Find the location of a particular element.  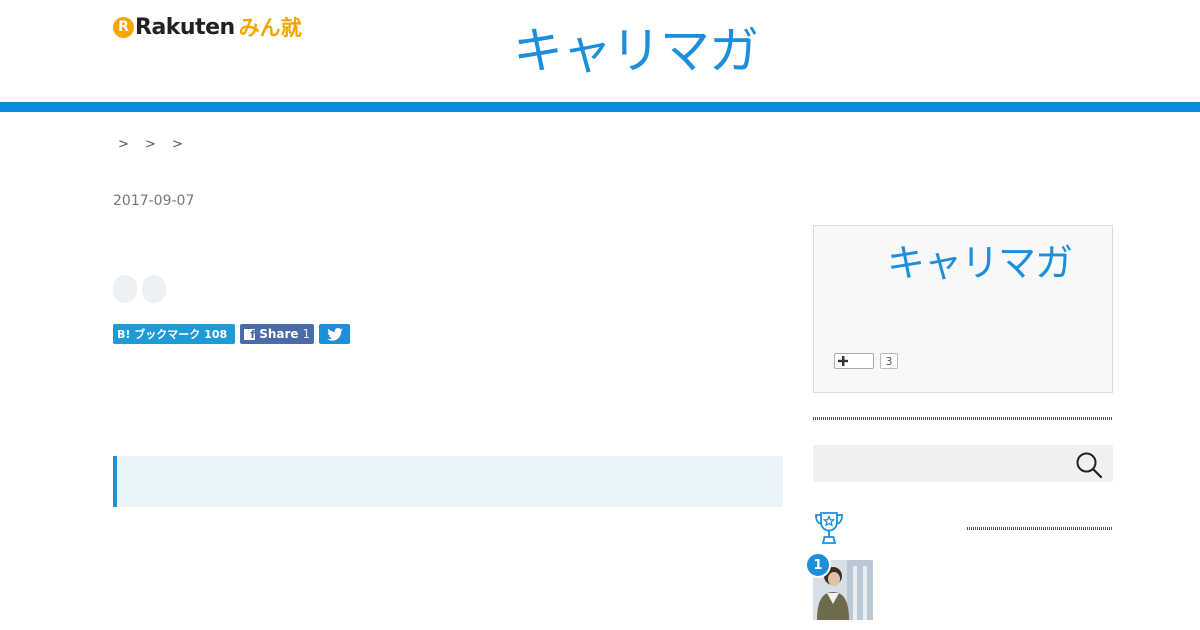

site-logo: キャリマガ is located at coordinates (636, 51).